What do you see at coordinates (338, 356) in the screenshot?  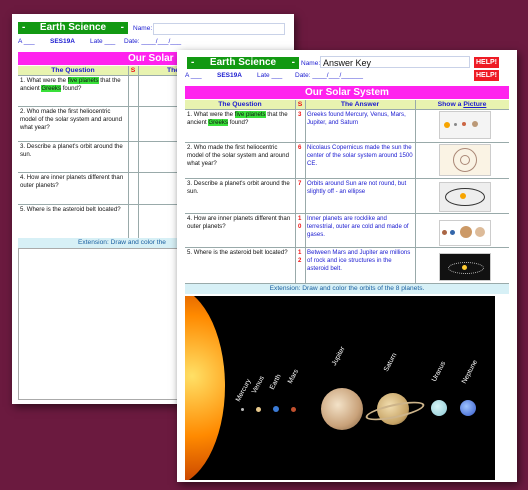 I see `label-jupiter: Jupiter` at bounding box center [338, 356].